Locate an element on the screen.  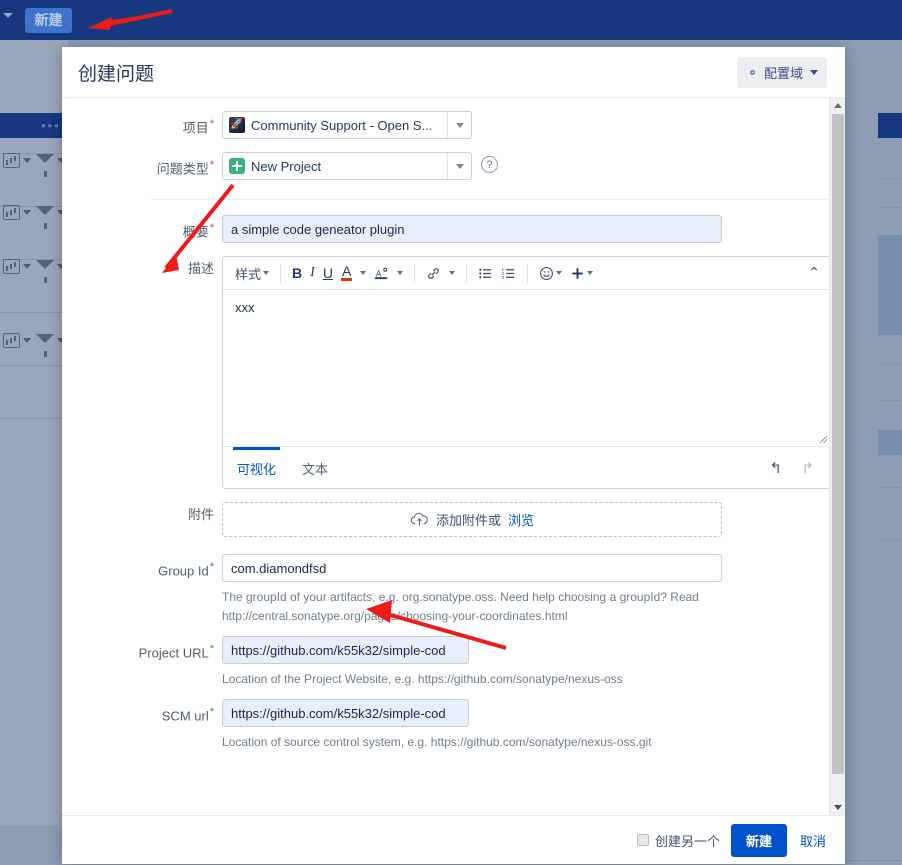
group-id-input is located at coordinates (472, 568).